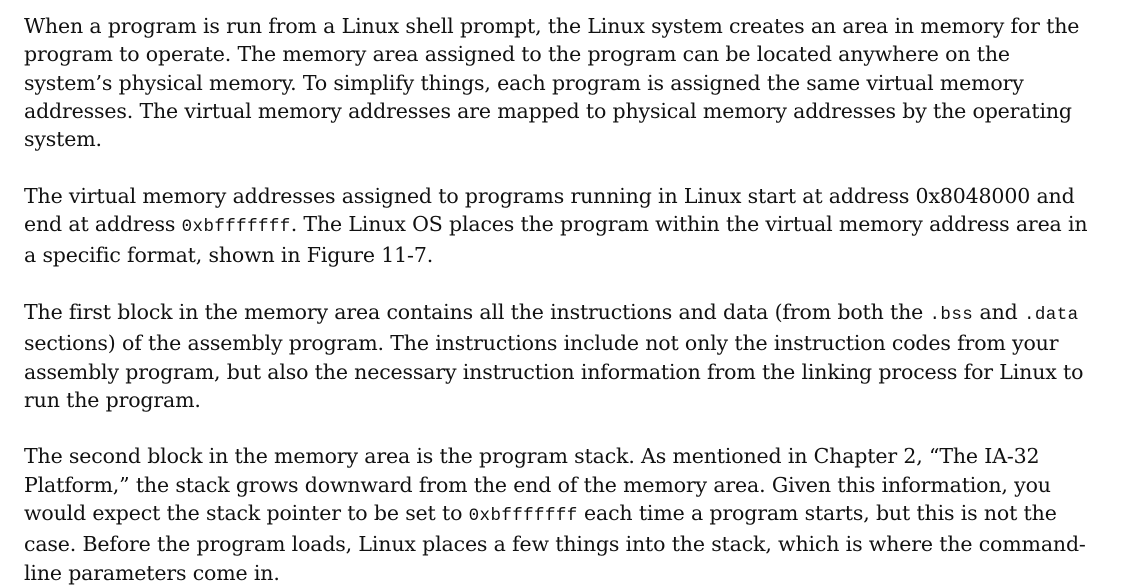  Describe the element at coordinates (523, 516) in the screenshot. I see `code-stack-pointer: 0xbfffffff` at that location.